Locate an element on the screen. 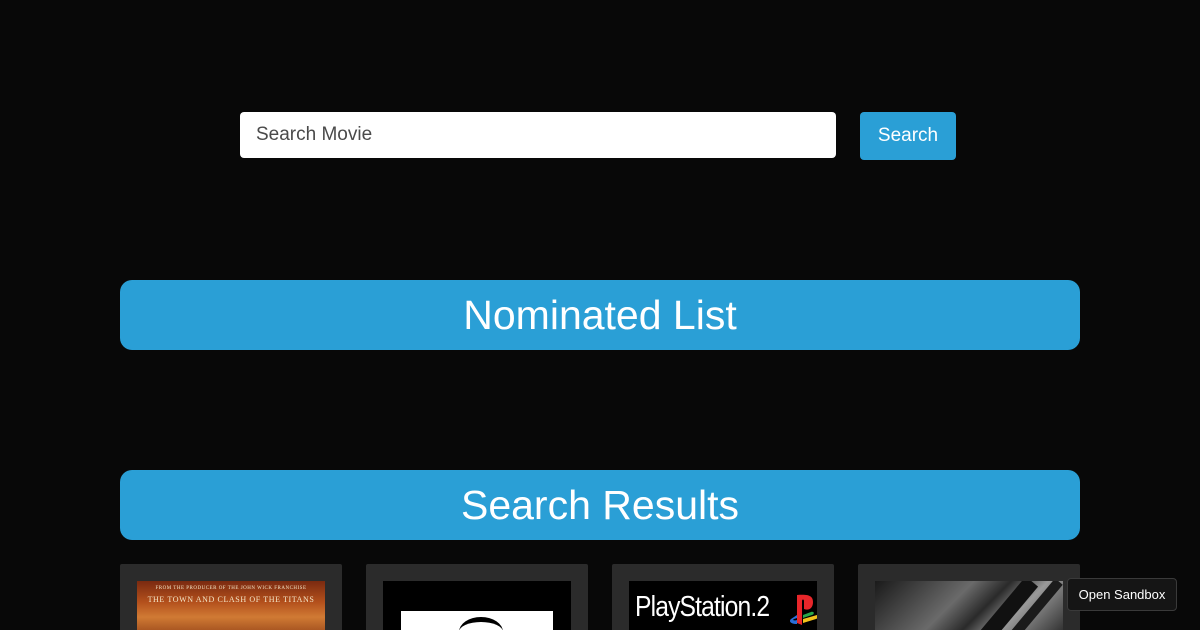  search-button: Search is located at coordinates (908, 136).